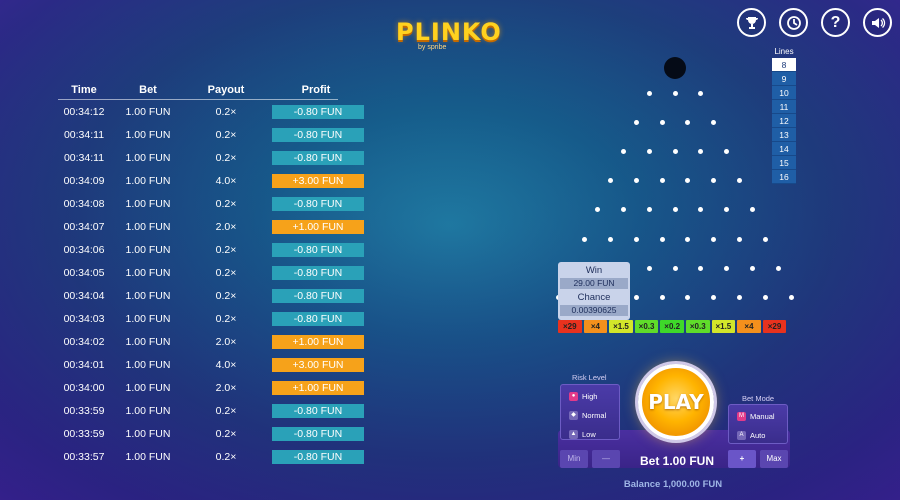  I want to click on win-value: 29.00 FUN, so click(594, 283).